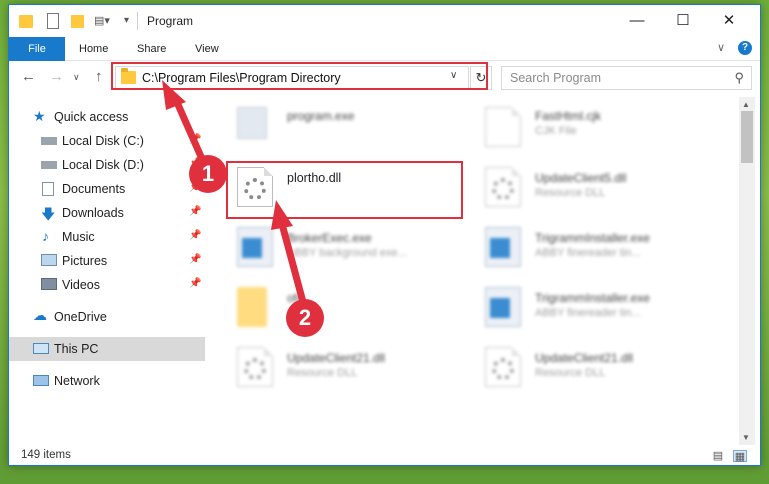 This screenshot has width=769, height=484. I want to click on scroll-down-icon: ▼, so click(746, 437).